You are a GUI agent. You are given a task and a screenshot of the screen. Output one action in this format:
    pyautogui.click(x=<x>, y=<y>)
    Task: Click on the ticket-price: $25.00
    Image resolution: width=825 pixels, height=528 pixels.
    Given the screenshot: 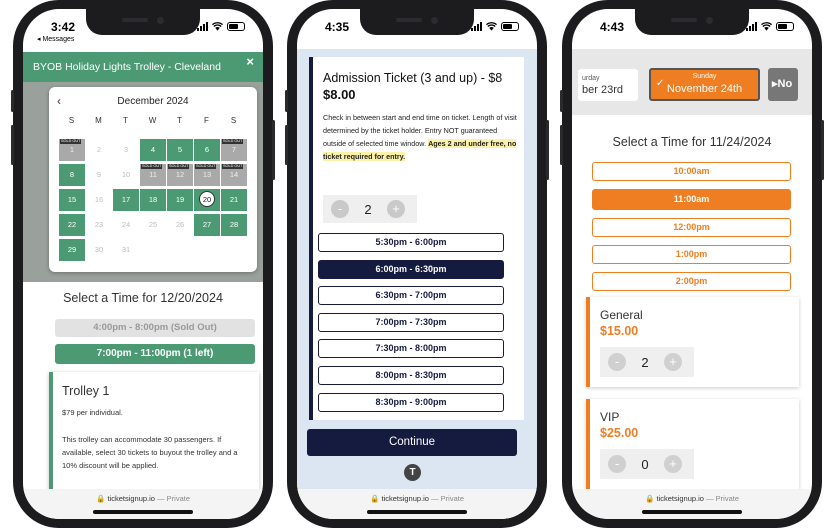 What is the action you would take?
    pyautogui.click(x=619, y=433)
    